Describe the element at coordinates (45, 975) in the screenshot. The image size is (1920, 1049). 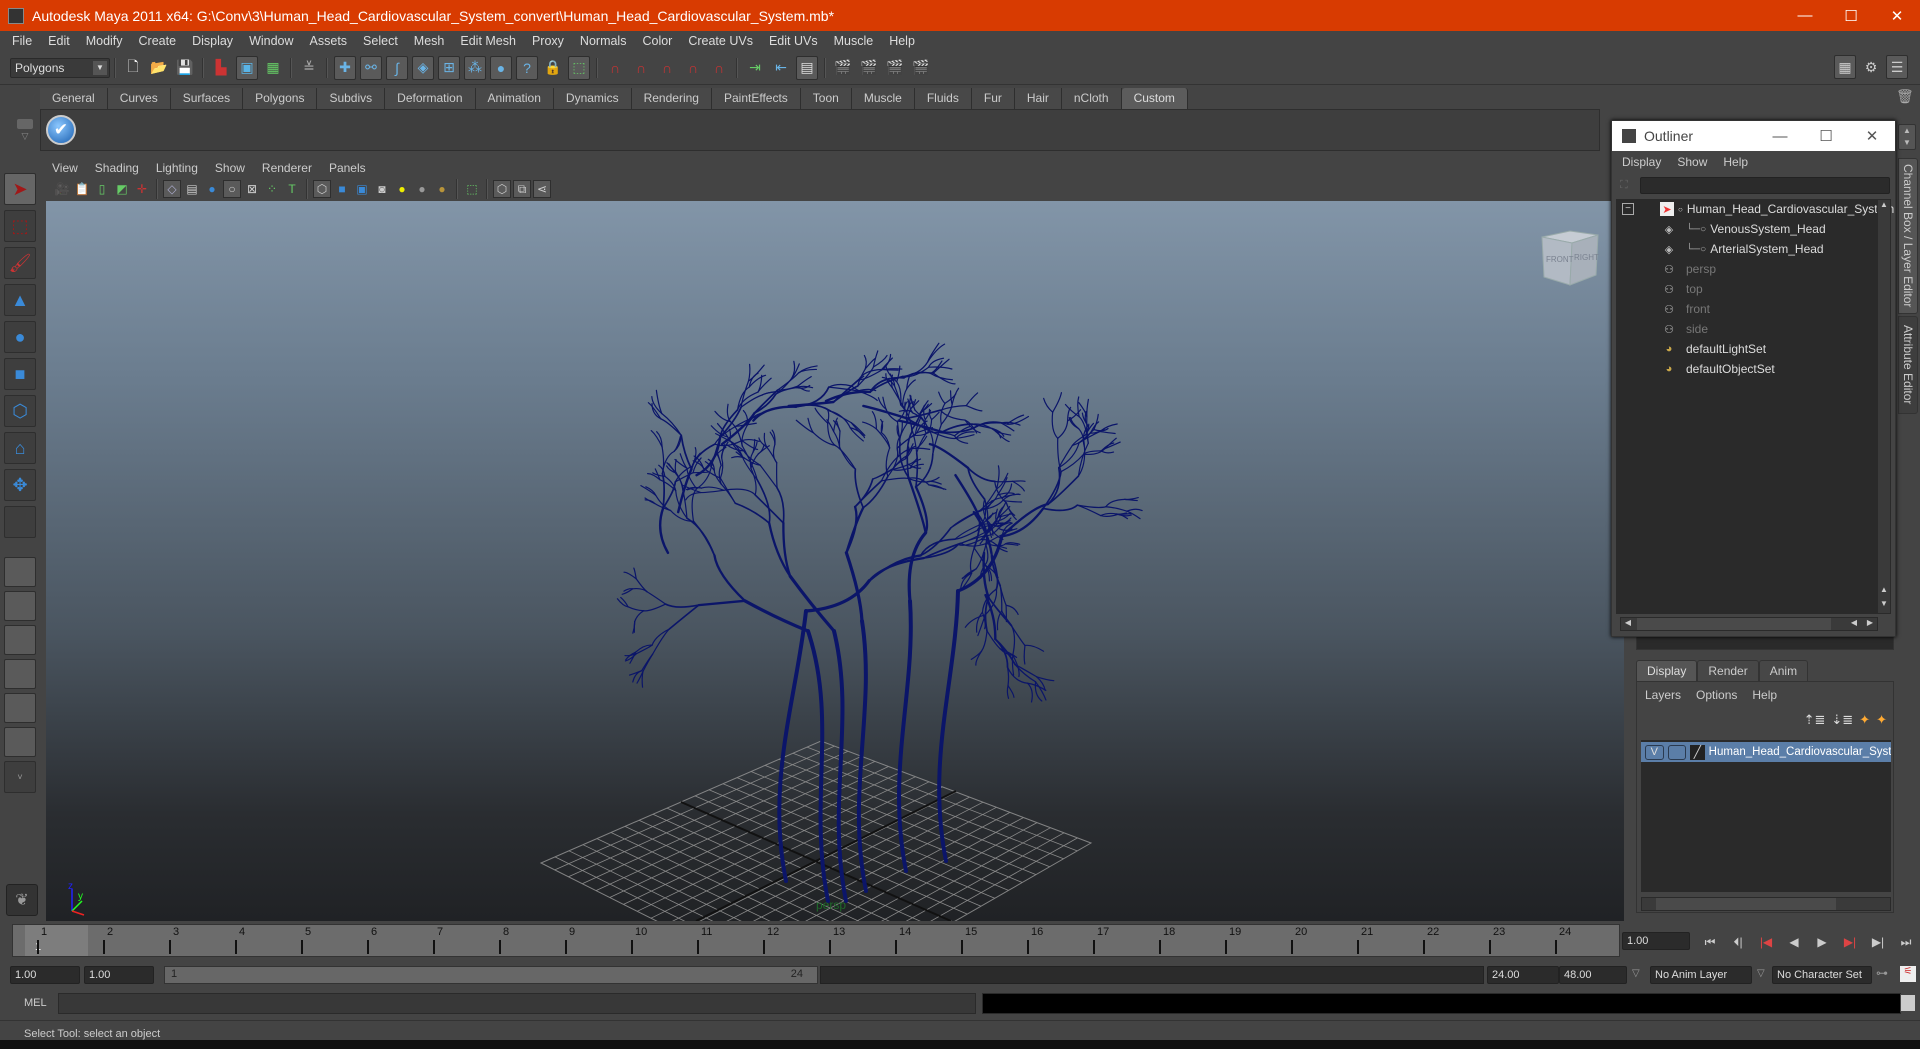
I see `animation-start-field: 1.00` at that location.